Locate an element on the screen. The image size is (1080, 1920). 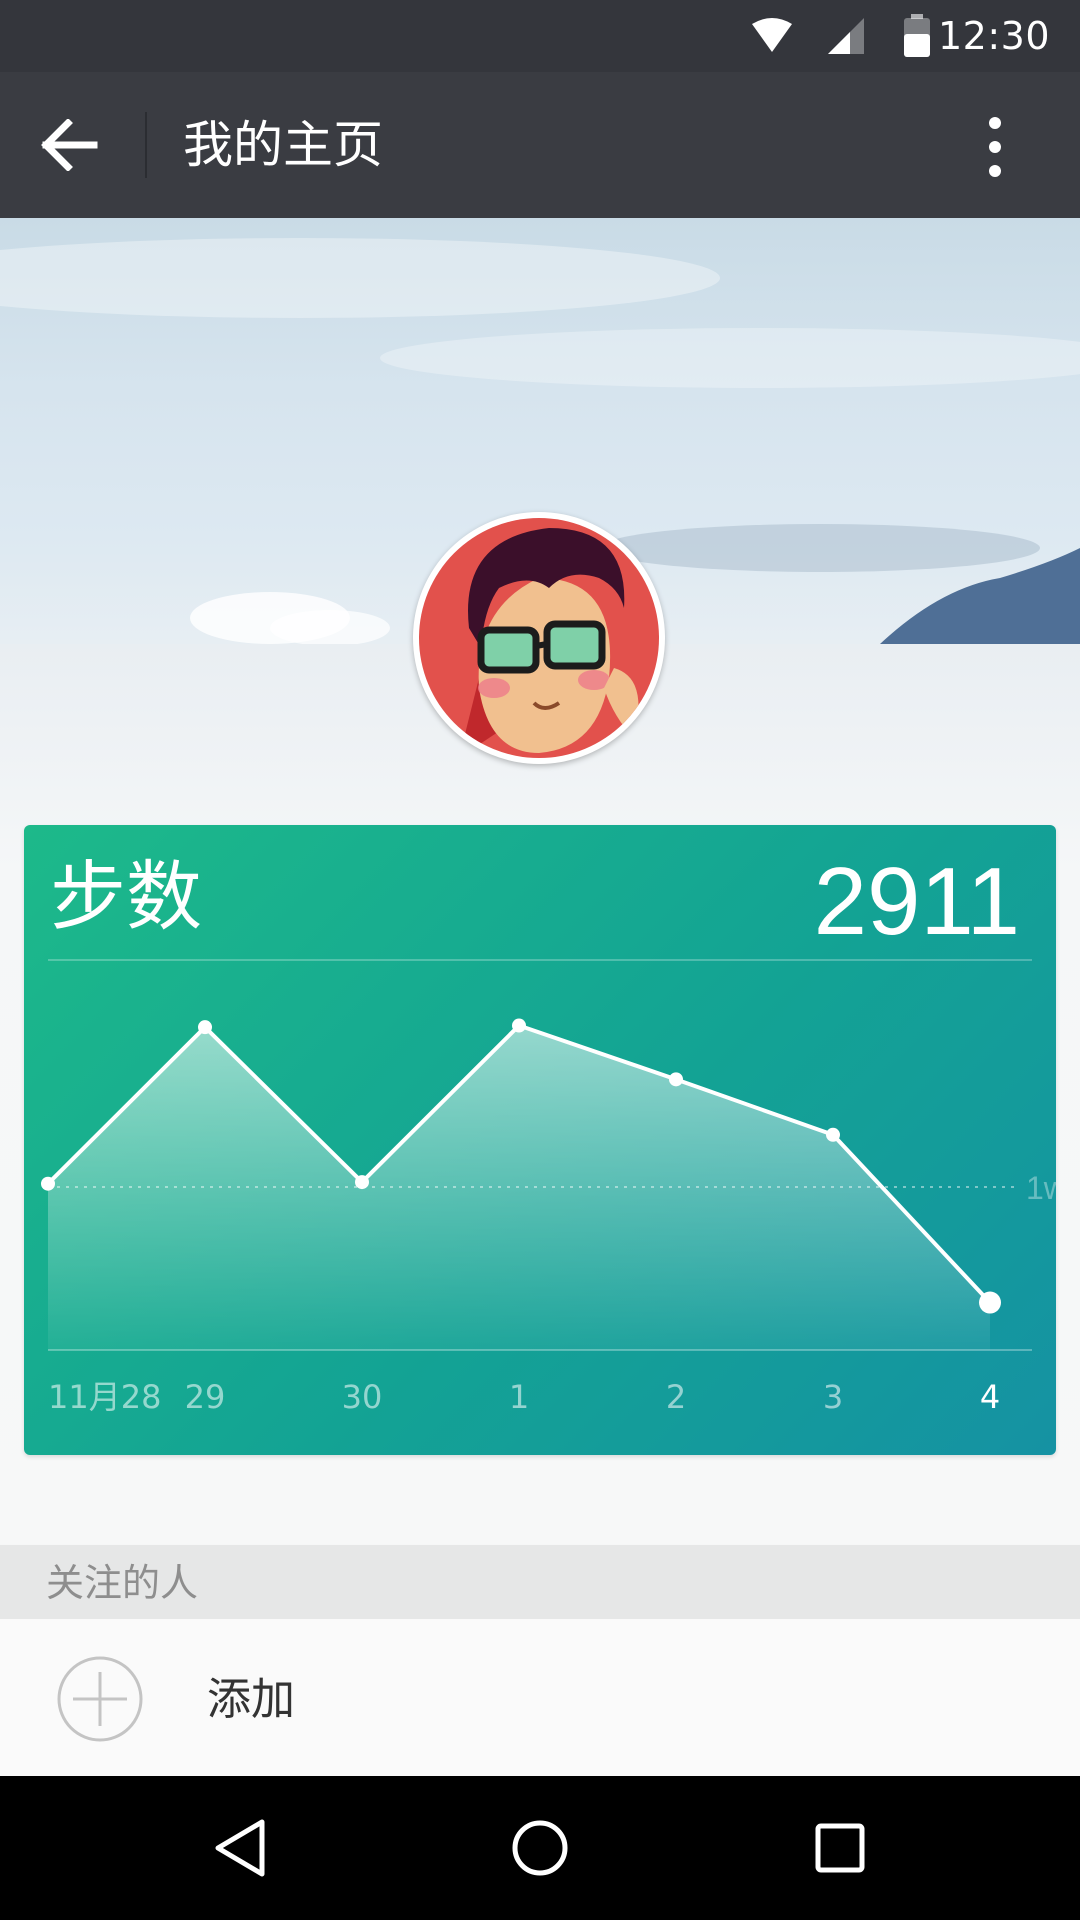
following-section-header: 关注的人 is located at coordinates (540, 1582).